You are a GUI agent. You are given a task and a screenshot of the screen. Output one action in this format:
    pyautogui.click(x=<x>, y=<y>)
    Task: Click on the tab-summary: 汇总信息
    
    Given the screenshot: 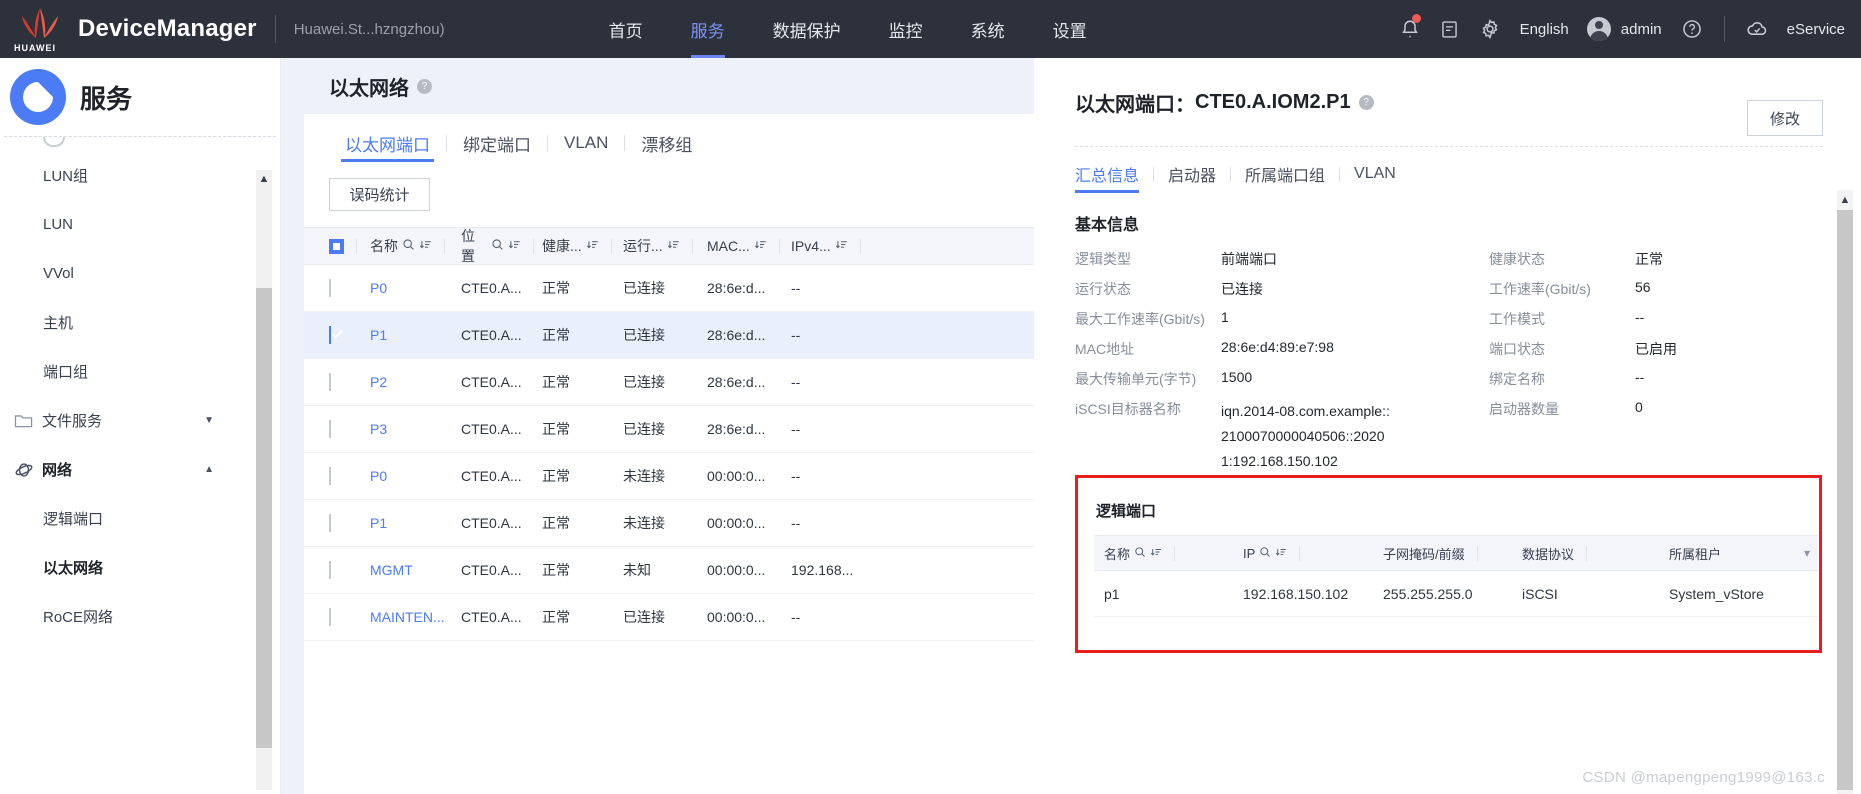 What is the action you would take?
    pyautogui.click(x=1114, y=174)
    